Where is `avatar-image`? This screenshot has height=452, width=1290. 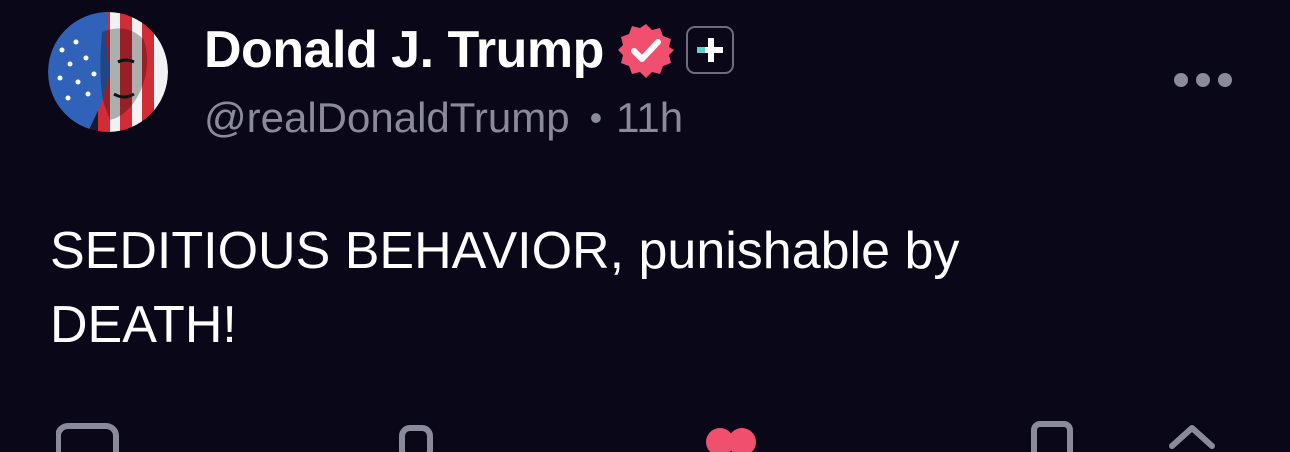
avatar-image is located at coordinates (108, 72).